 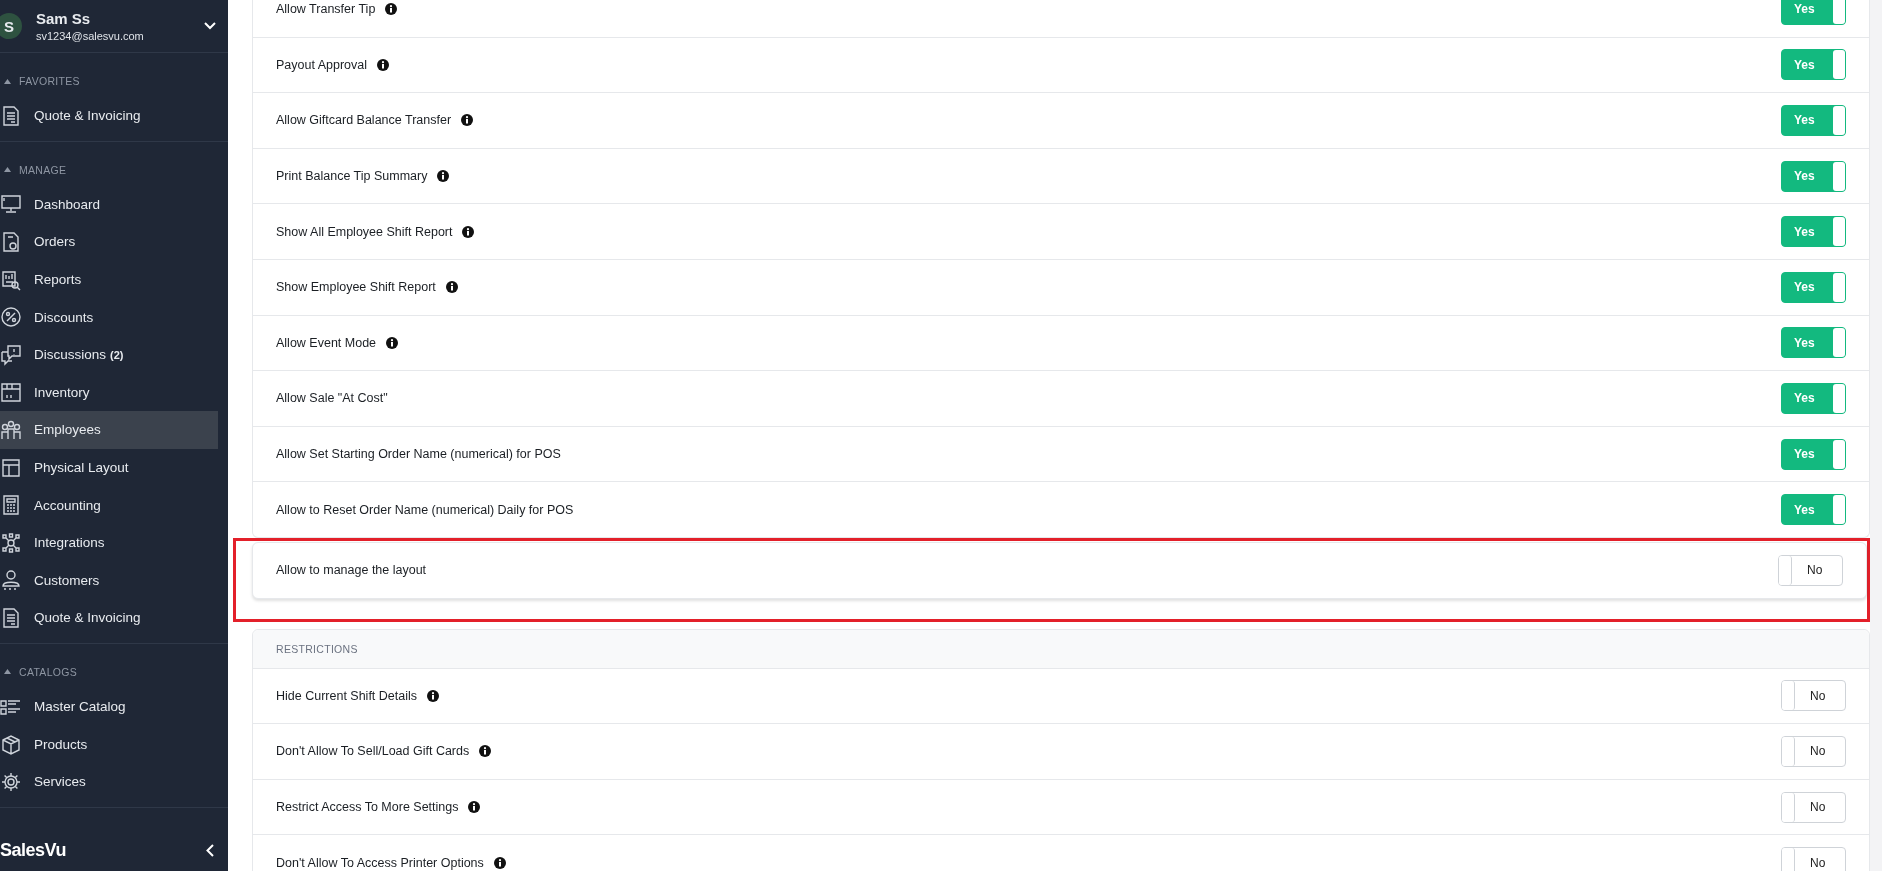 I want to click on user-name: Sam Ss, so click(x=64, y=18).